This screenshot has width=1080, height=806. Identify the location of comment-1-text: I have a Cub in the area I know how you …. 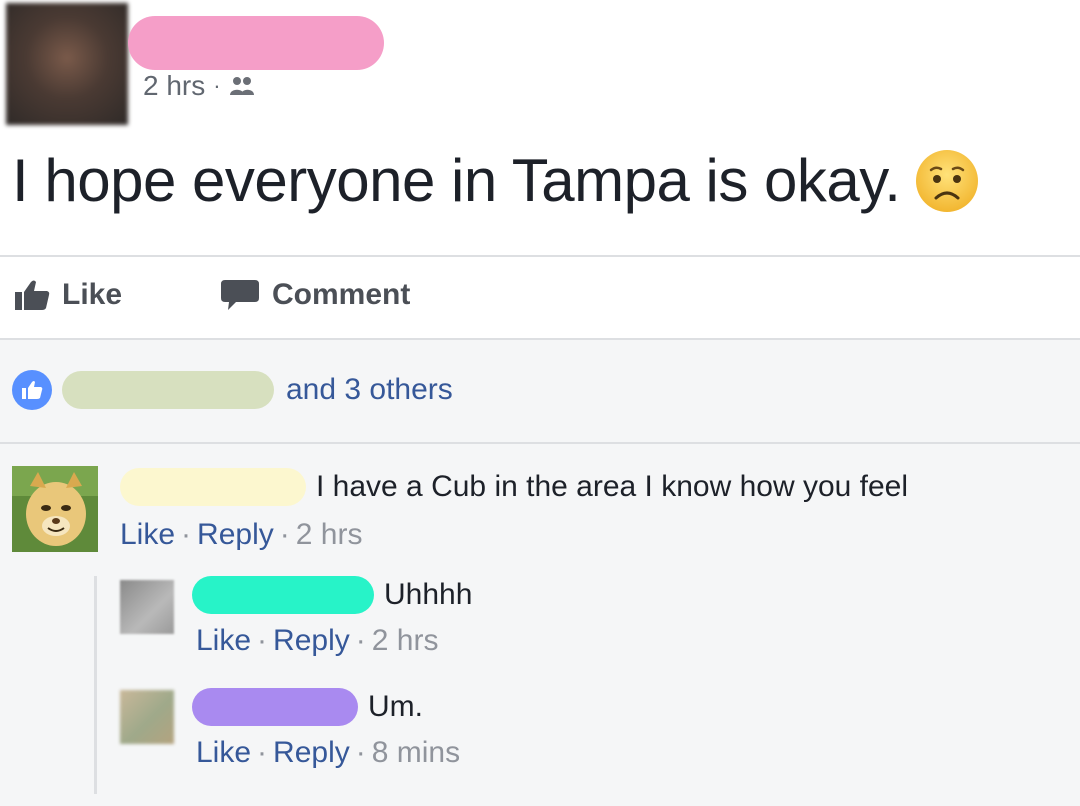
(612, 486).